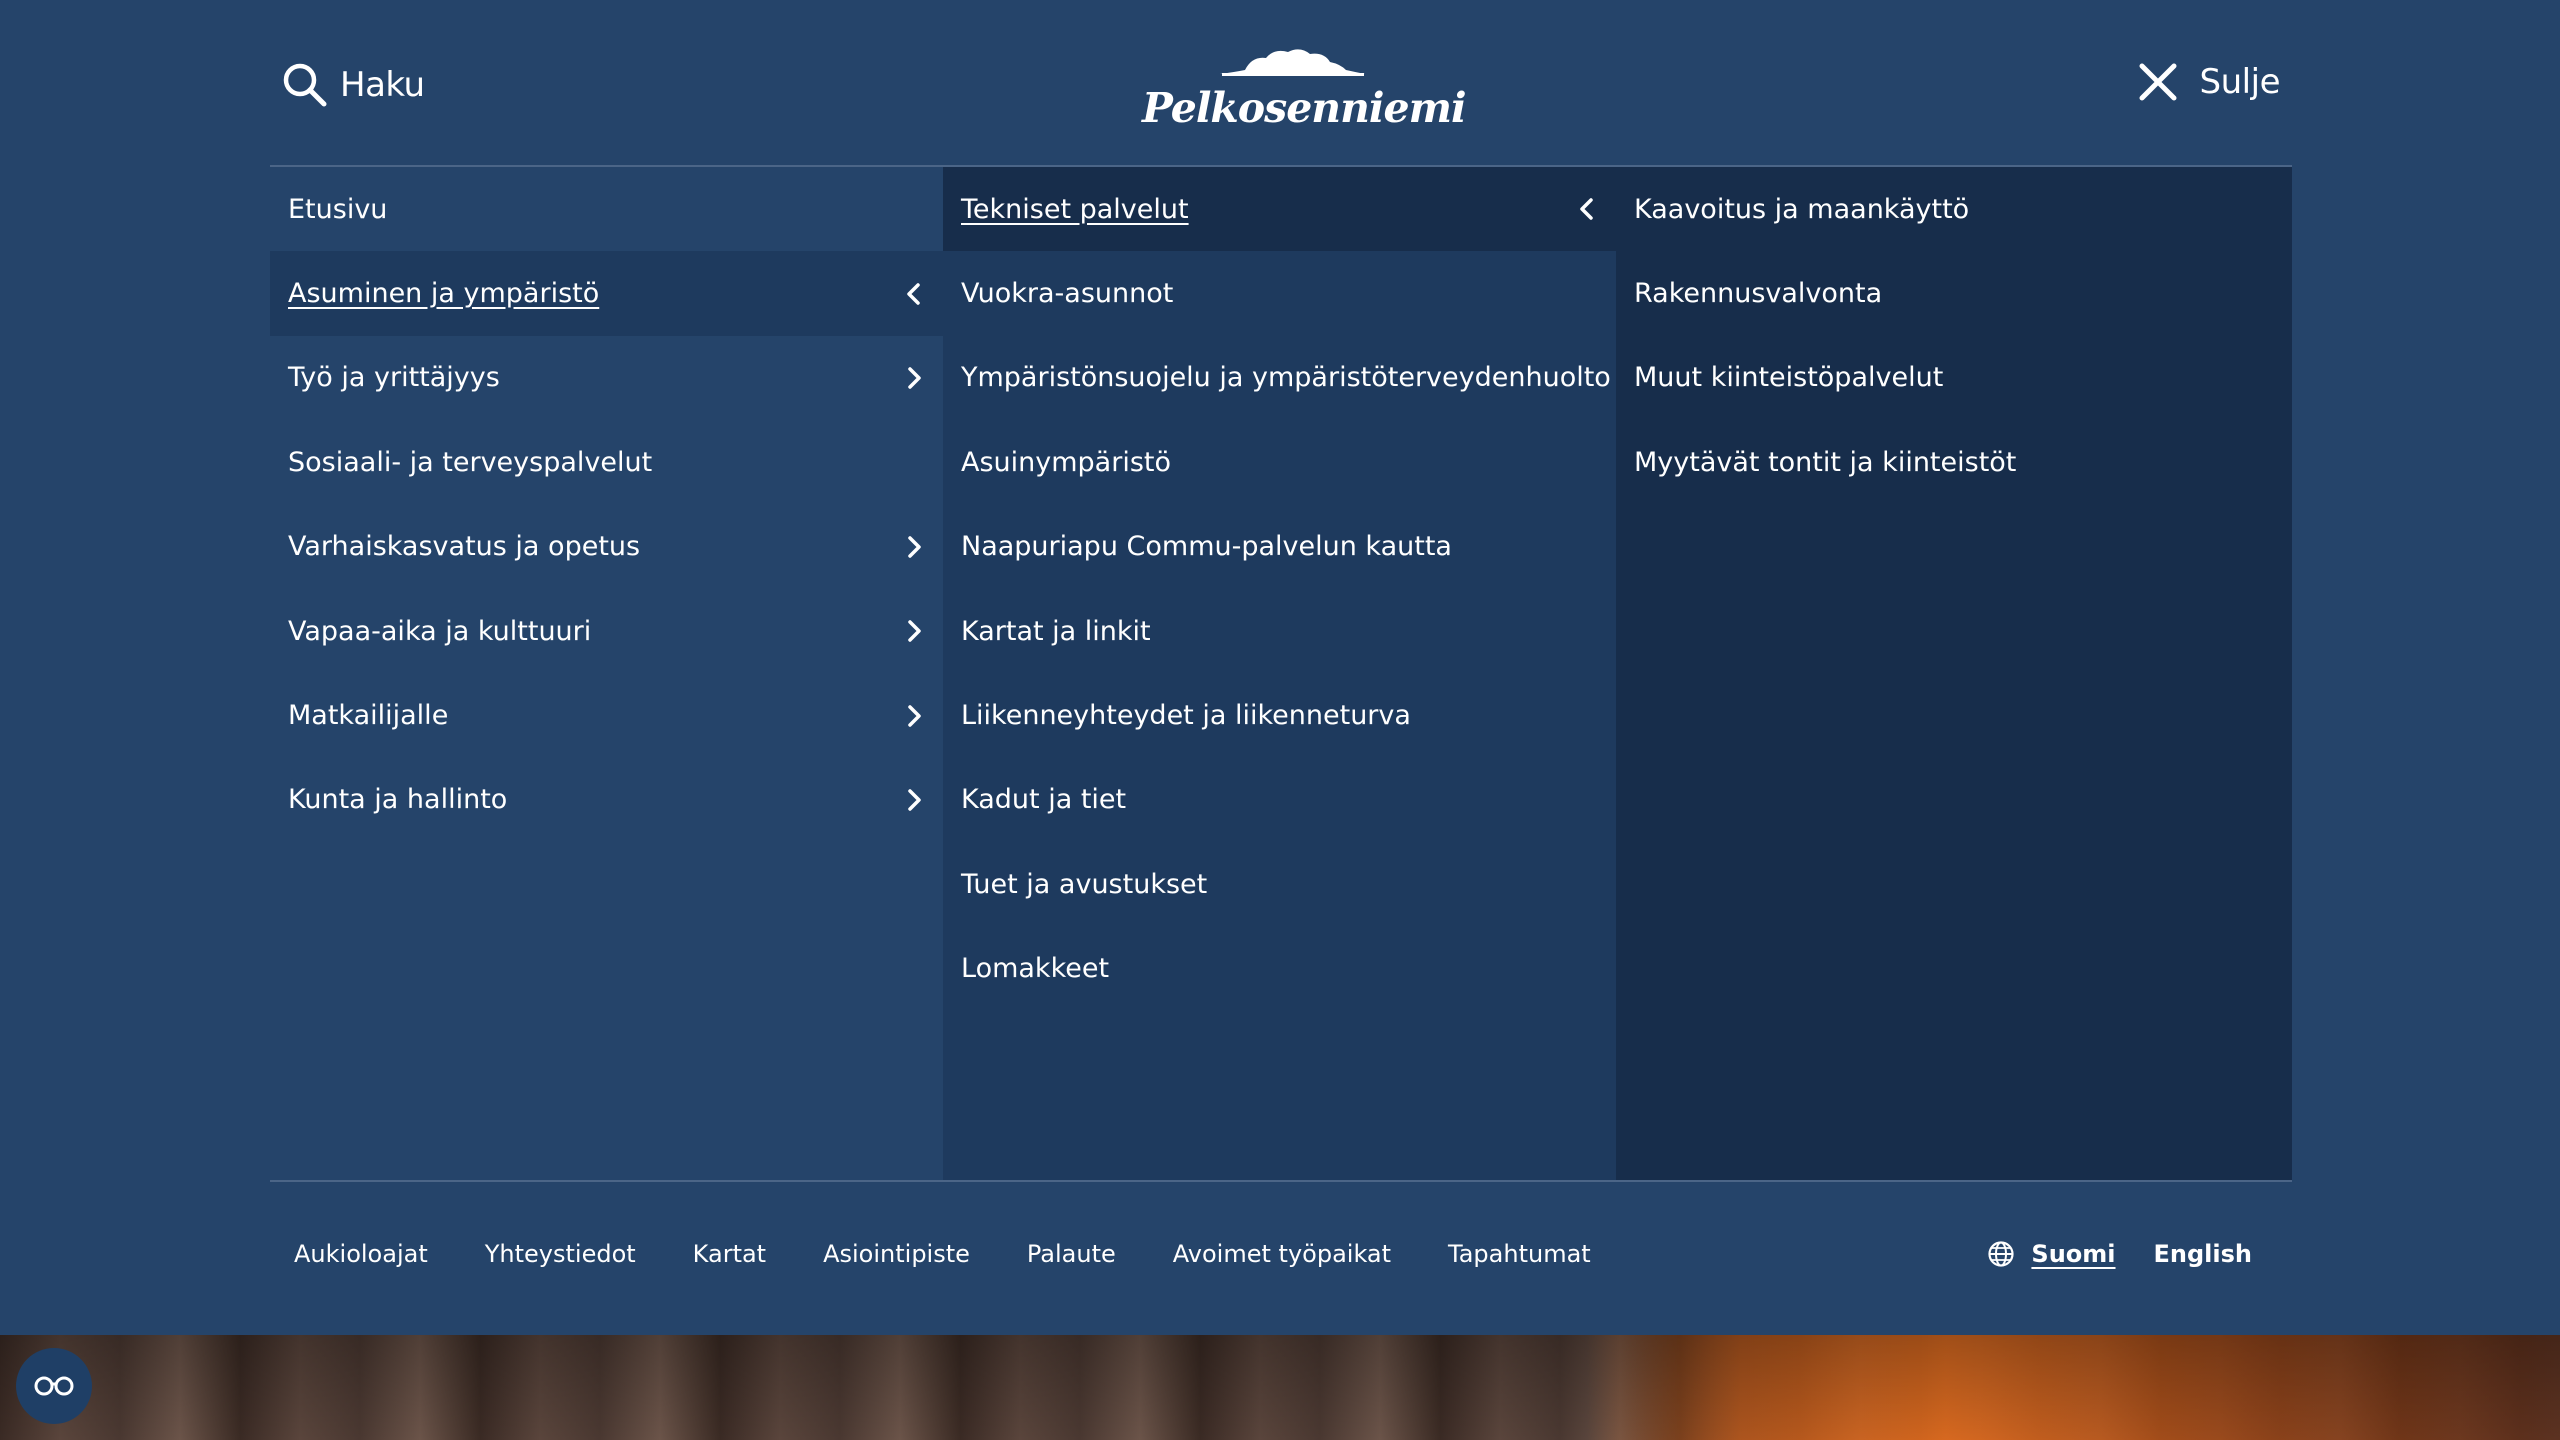  What do you see at coordinates (1056, 631) in the screenshot?
I see `menu-item-label: Kartat ja linkit` at bounding box center [1056, 631].